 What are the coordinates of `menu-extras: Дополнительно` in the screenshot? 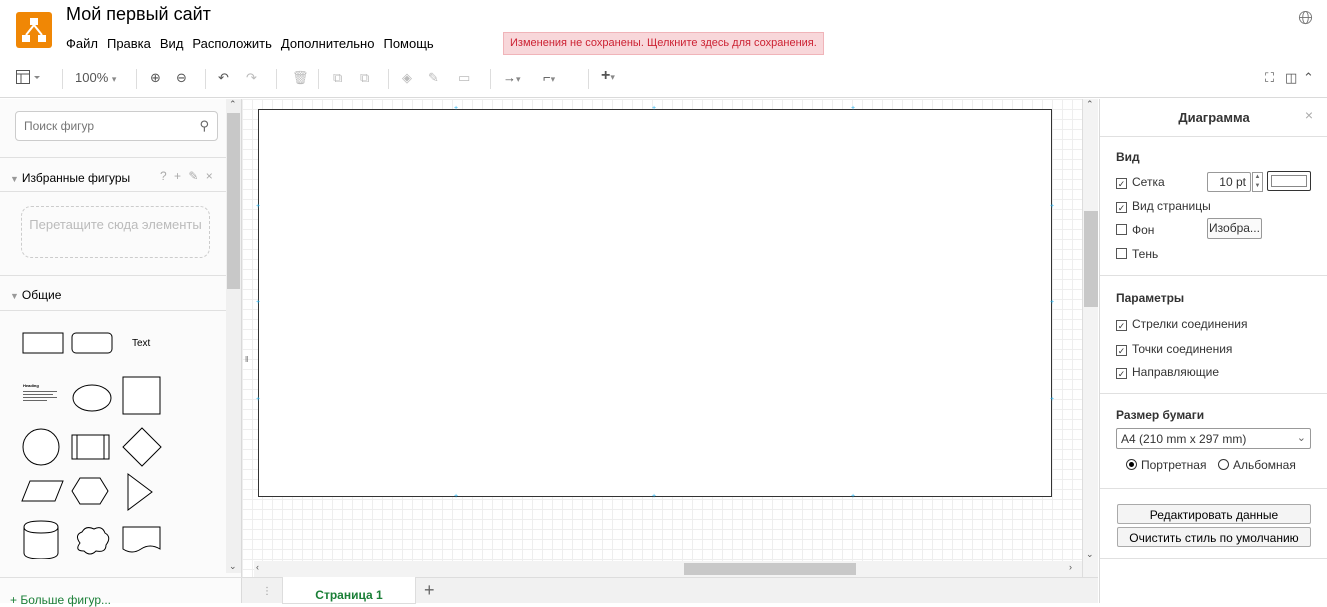 It's located at (330, 43).